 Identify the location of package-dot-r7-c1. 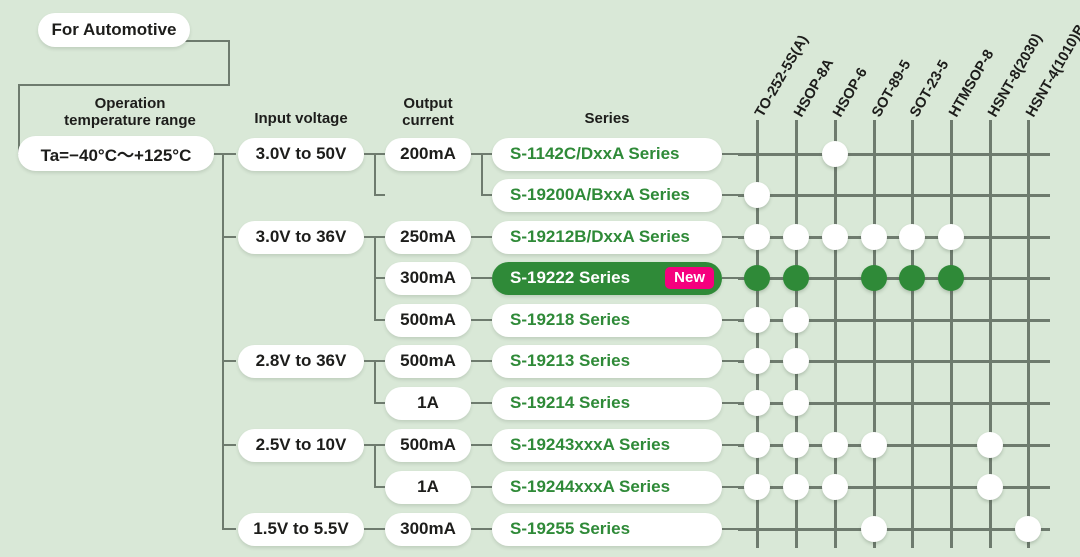
(796, 445).